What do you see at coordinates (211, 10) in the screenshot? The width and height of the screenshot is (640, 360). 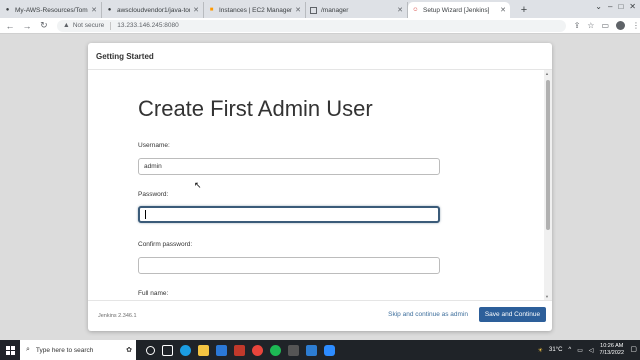 I see `aws-icon: ■` at bounding box center [211, 10].